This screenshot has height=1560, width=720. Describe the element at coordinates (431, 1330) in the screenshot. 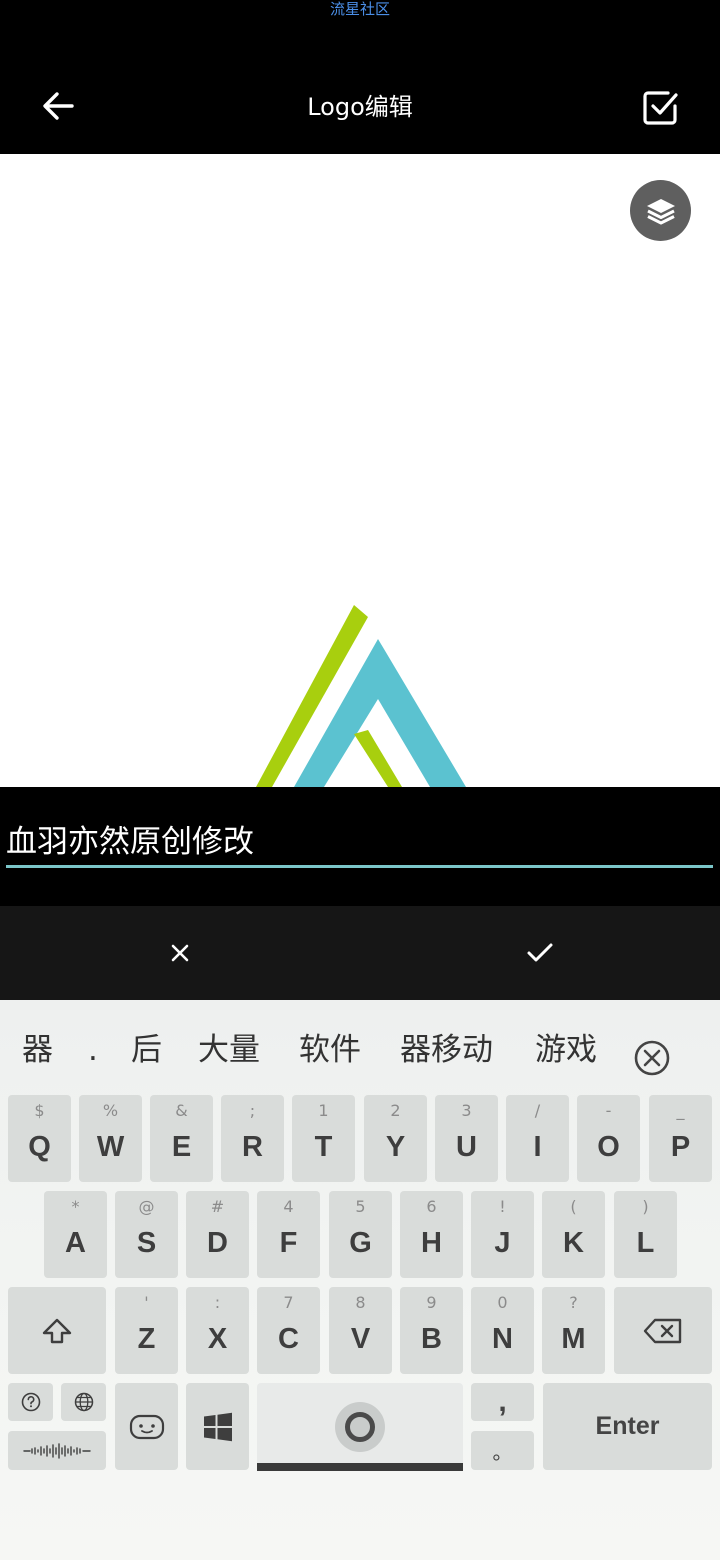

I see `key-b: 9B` at that location.